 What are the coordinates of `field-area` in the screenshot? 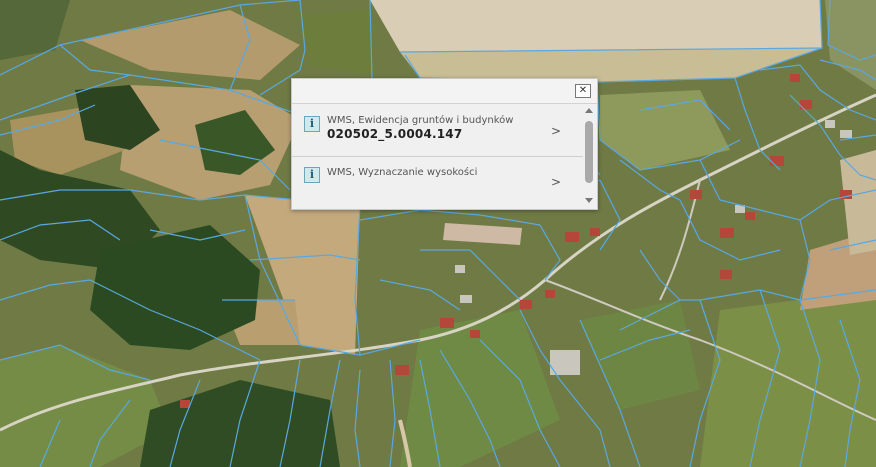 It's located at (596, 26).